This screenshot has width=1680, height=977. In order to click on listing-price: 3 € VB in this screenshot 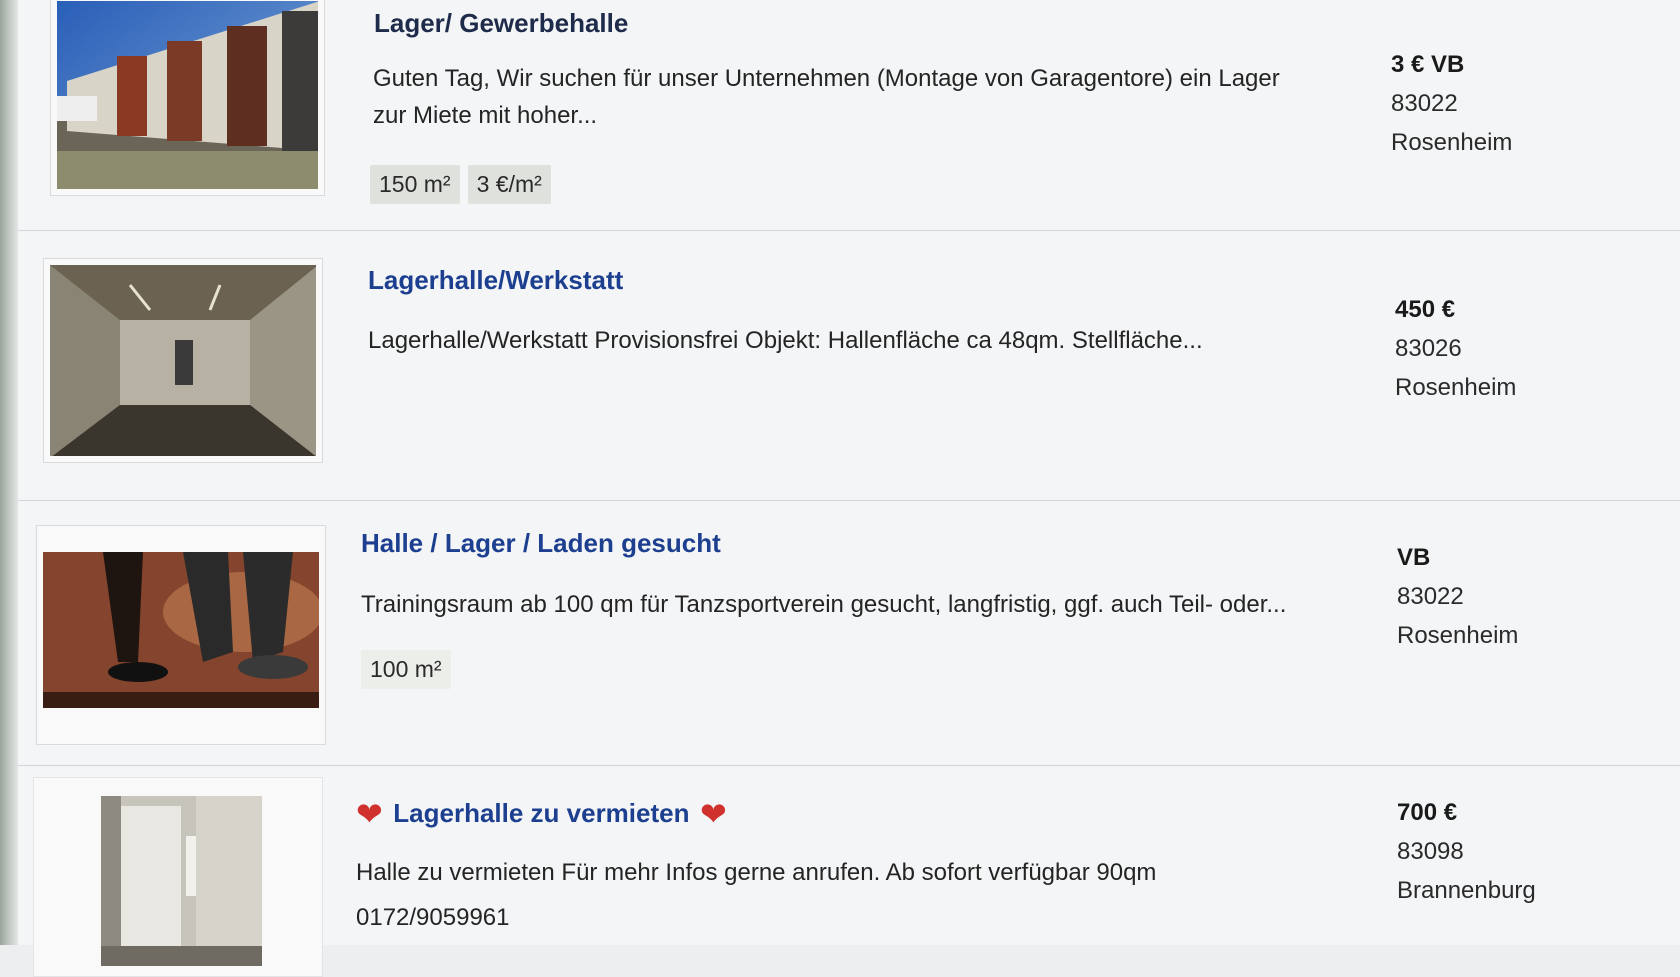, I will do `click(1428, 64)`.